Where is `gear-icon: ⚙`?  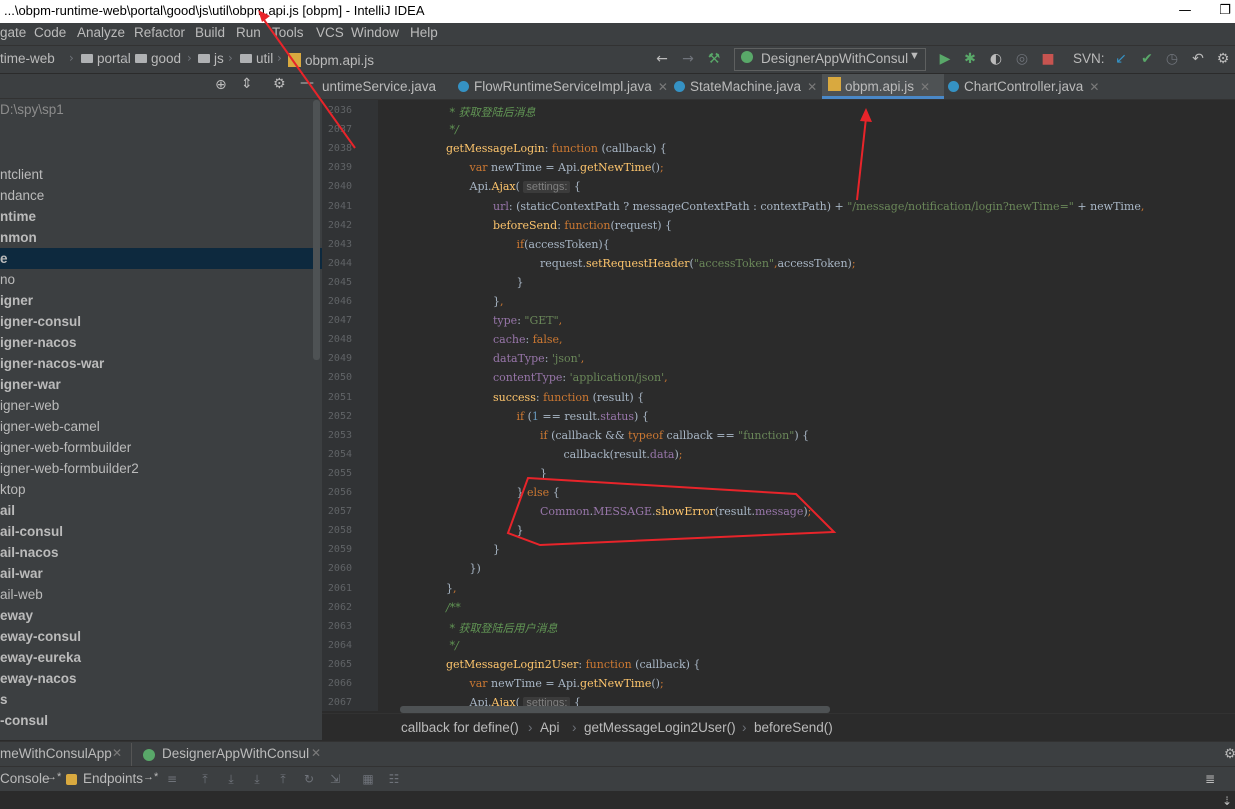 gear-icon: ⚙ is located at coordinates (279, 84).